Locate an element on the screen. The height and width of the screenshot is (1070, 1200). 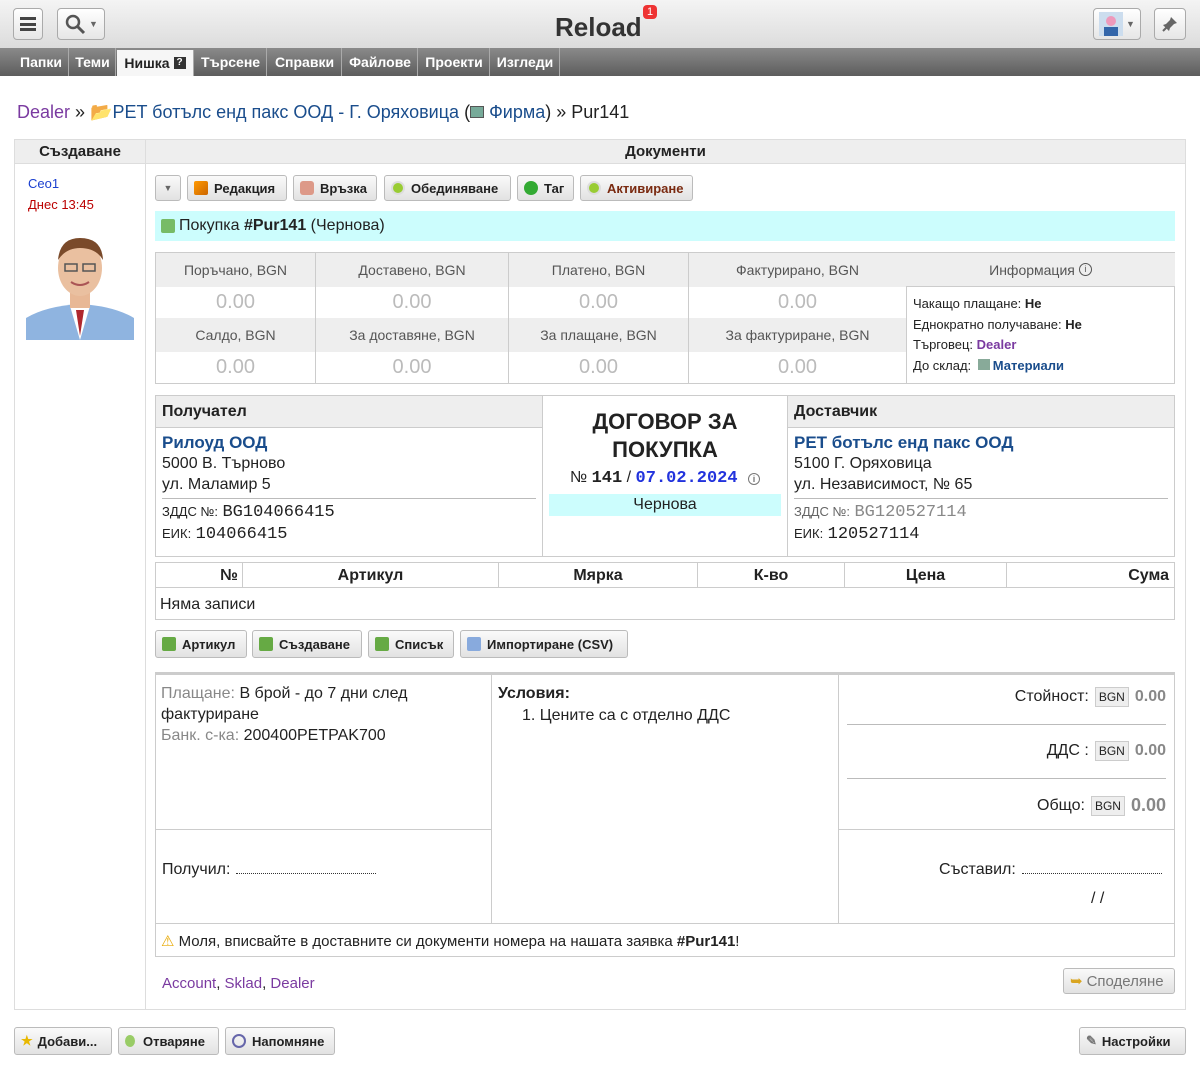
reminder-button: Напомняне is located at coordinates (280, 1041).